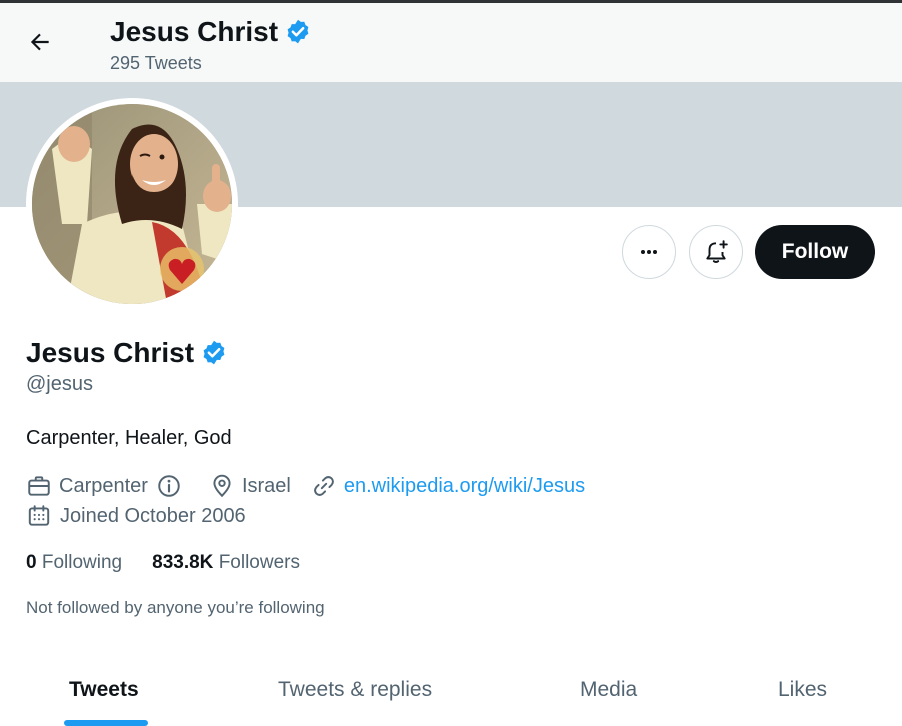 This screenshot has height=726, width=902. Describe the element at coordinates (110, 352) in the screenshot. I see `display-name-text: Jesus Christ` at that location.